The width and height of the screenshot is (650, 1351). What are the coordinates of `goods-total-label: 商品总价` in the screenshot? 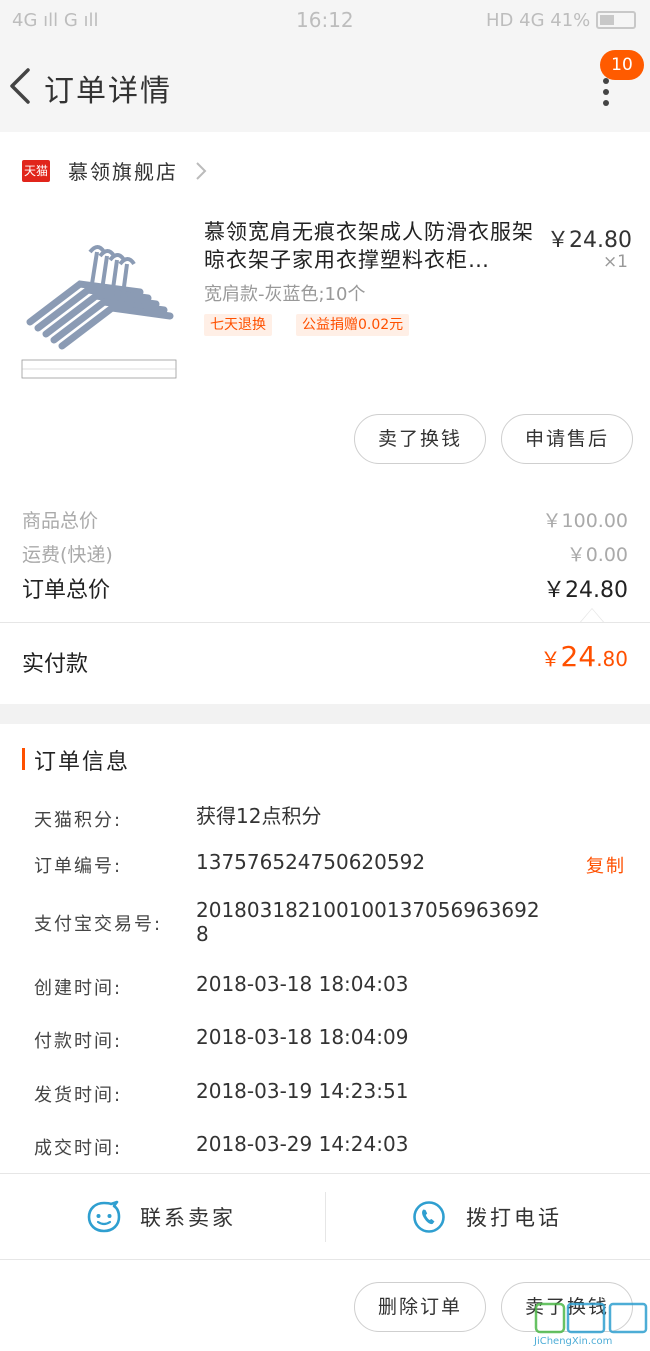 It's located at (60, 521).